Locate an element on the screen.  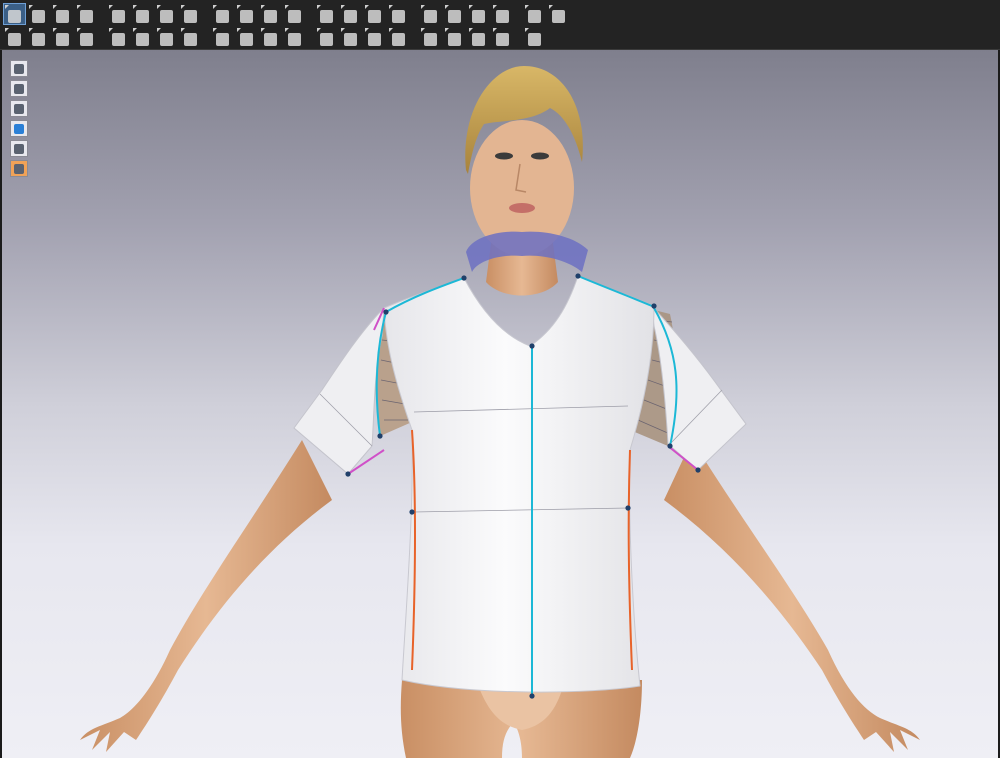
curve-icon-glyph is located at coordinates (534, 16).